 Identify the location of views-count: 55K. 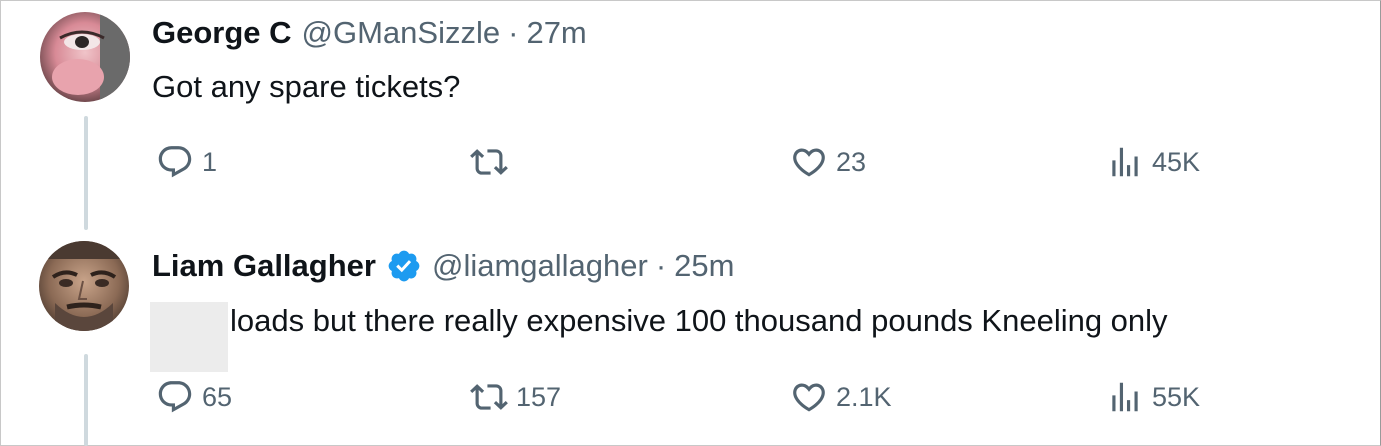
(1176, 396).